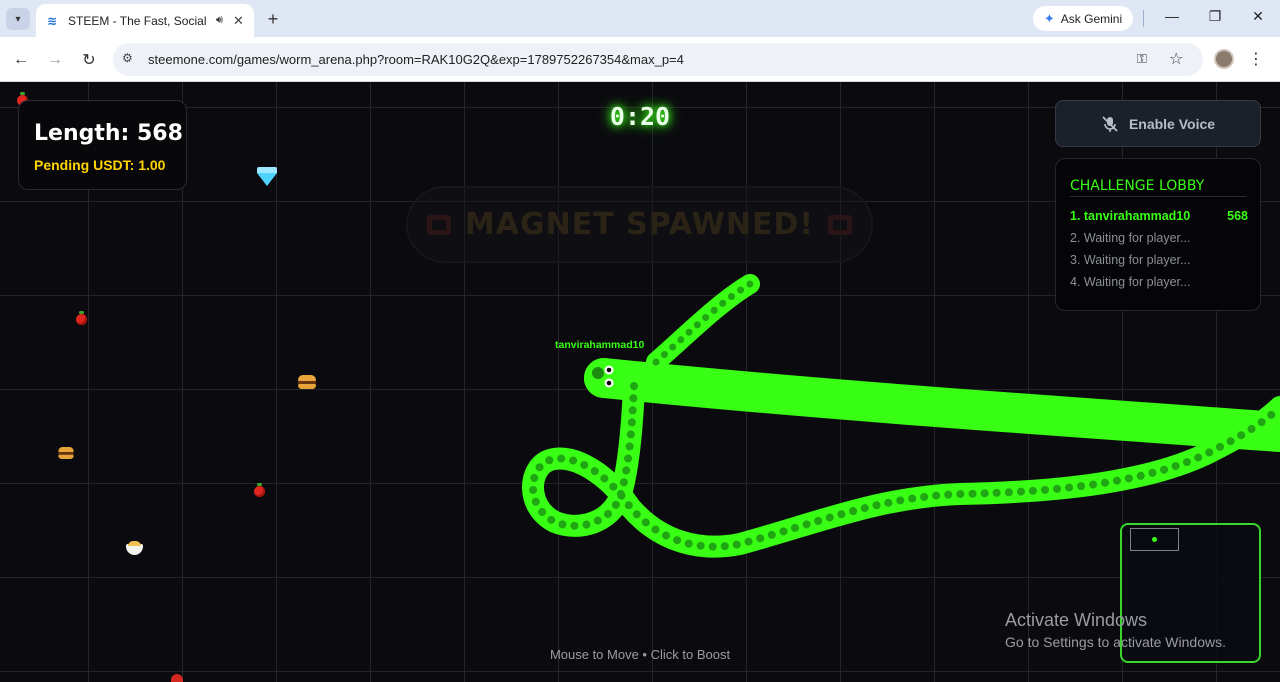 This screenshot has width=1280, height=682. I want to click on browser-menu-icon: ⋮, so click(1256, 59).